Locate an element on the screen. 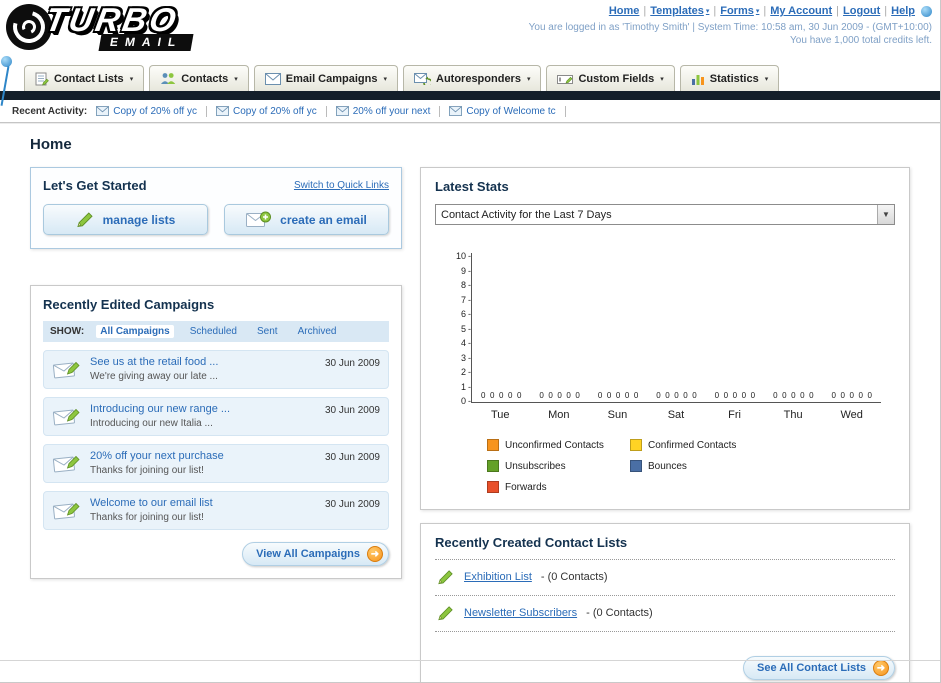 The image size is (941, 683). show-label: SHOW: is located at coordinates (67, 331).